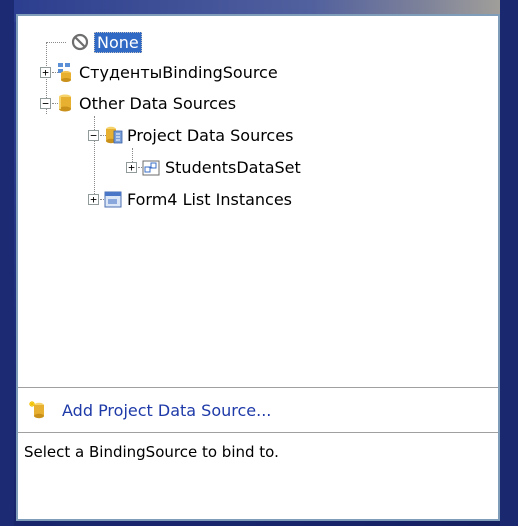 This screenshot has height=526, width=518. I want to click on tree-item-other-data-sources: − Other Data Sources, so click(138, 103).